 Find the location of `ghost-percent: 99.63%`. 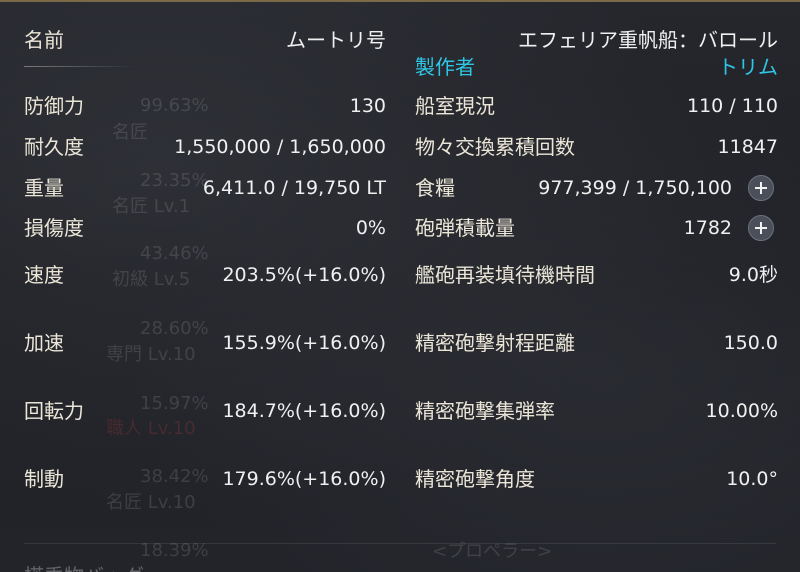

ghost-percent: 99.63% is located at coordinates (174, 105).